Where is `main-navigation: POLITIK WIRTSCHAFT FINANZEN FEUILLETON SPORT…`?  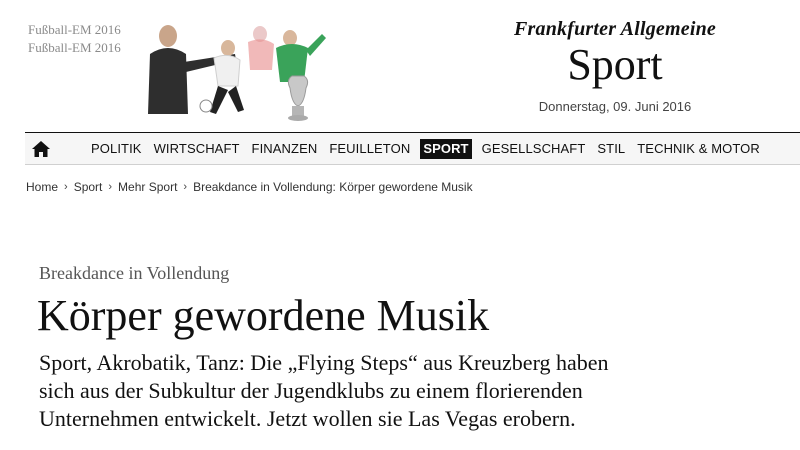
main-navigation: POLITIK WIRTSCHAFT FINANZEN FEUILLETON SPORT… is located at coordinates (412, 148).